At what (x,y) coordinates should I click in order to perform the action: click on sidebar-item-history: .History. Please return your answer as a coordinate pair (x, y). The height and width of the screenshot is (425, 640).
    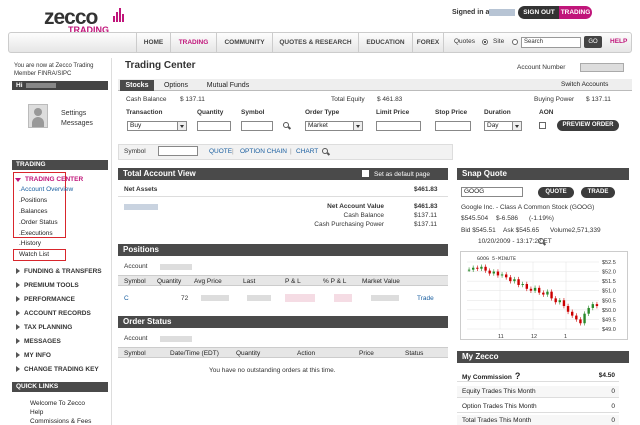
    Looking at the image, I should click on (30, 243).